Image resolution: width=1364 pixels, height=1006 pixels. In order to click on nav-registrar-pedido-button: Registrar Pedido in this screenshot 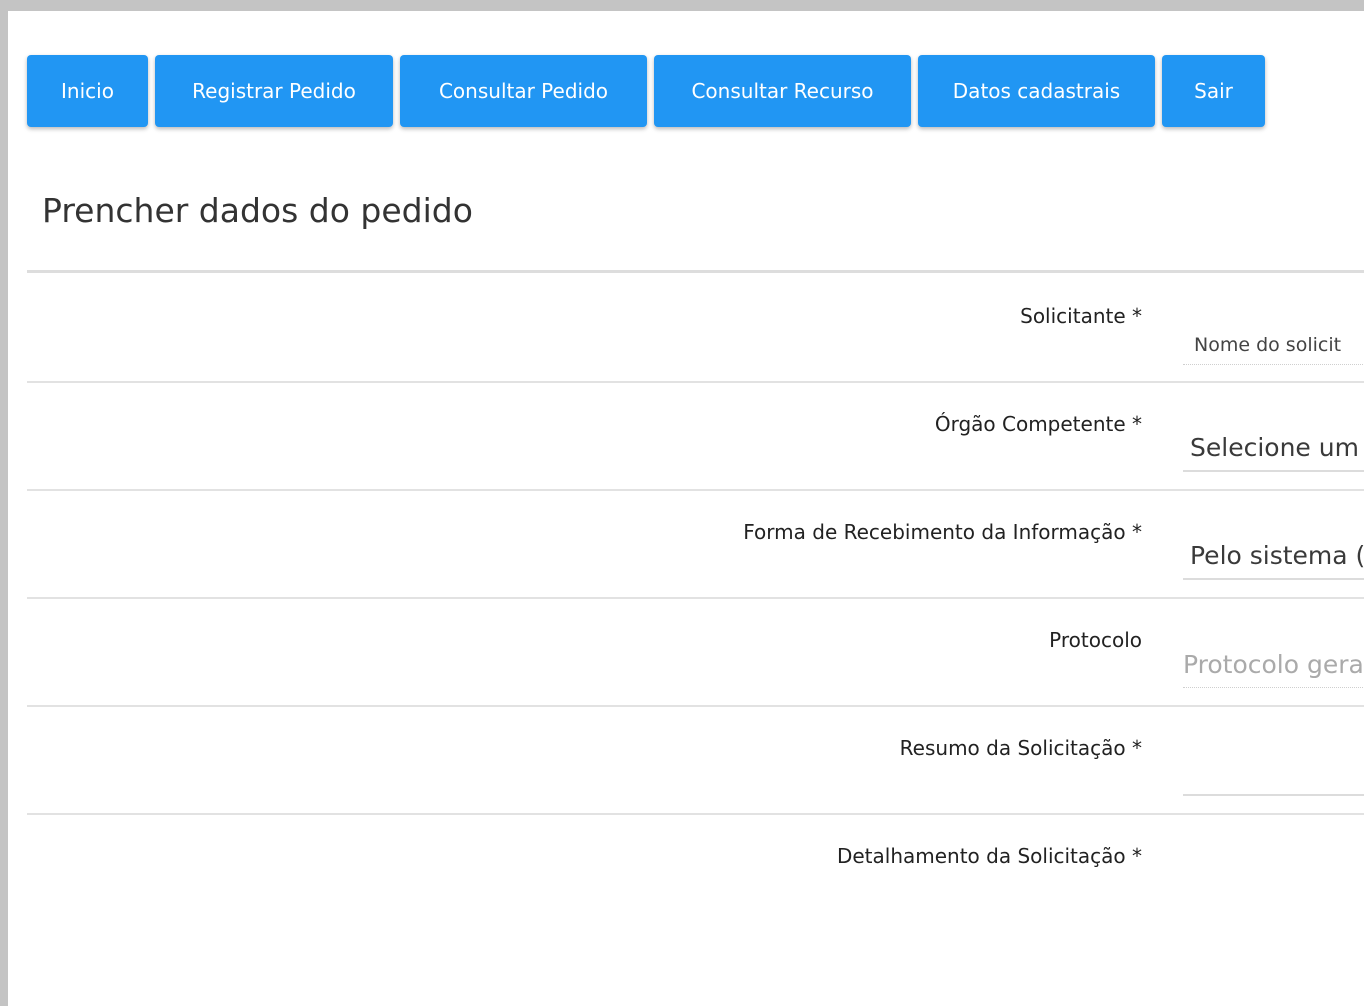, I will do `click(274, 91)`.